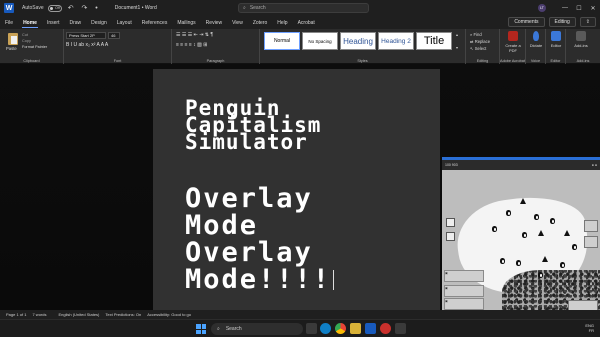 Image resolution: width=600 pixels, height=337 pixels. Describe the element at coordinates (434, 41) in the screenshot. I see `style-title: Title` at that location.